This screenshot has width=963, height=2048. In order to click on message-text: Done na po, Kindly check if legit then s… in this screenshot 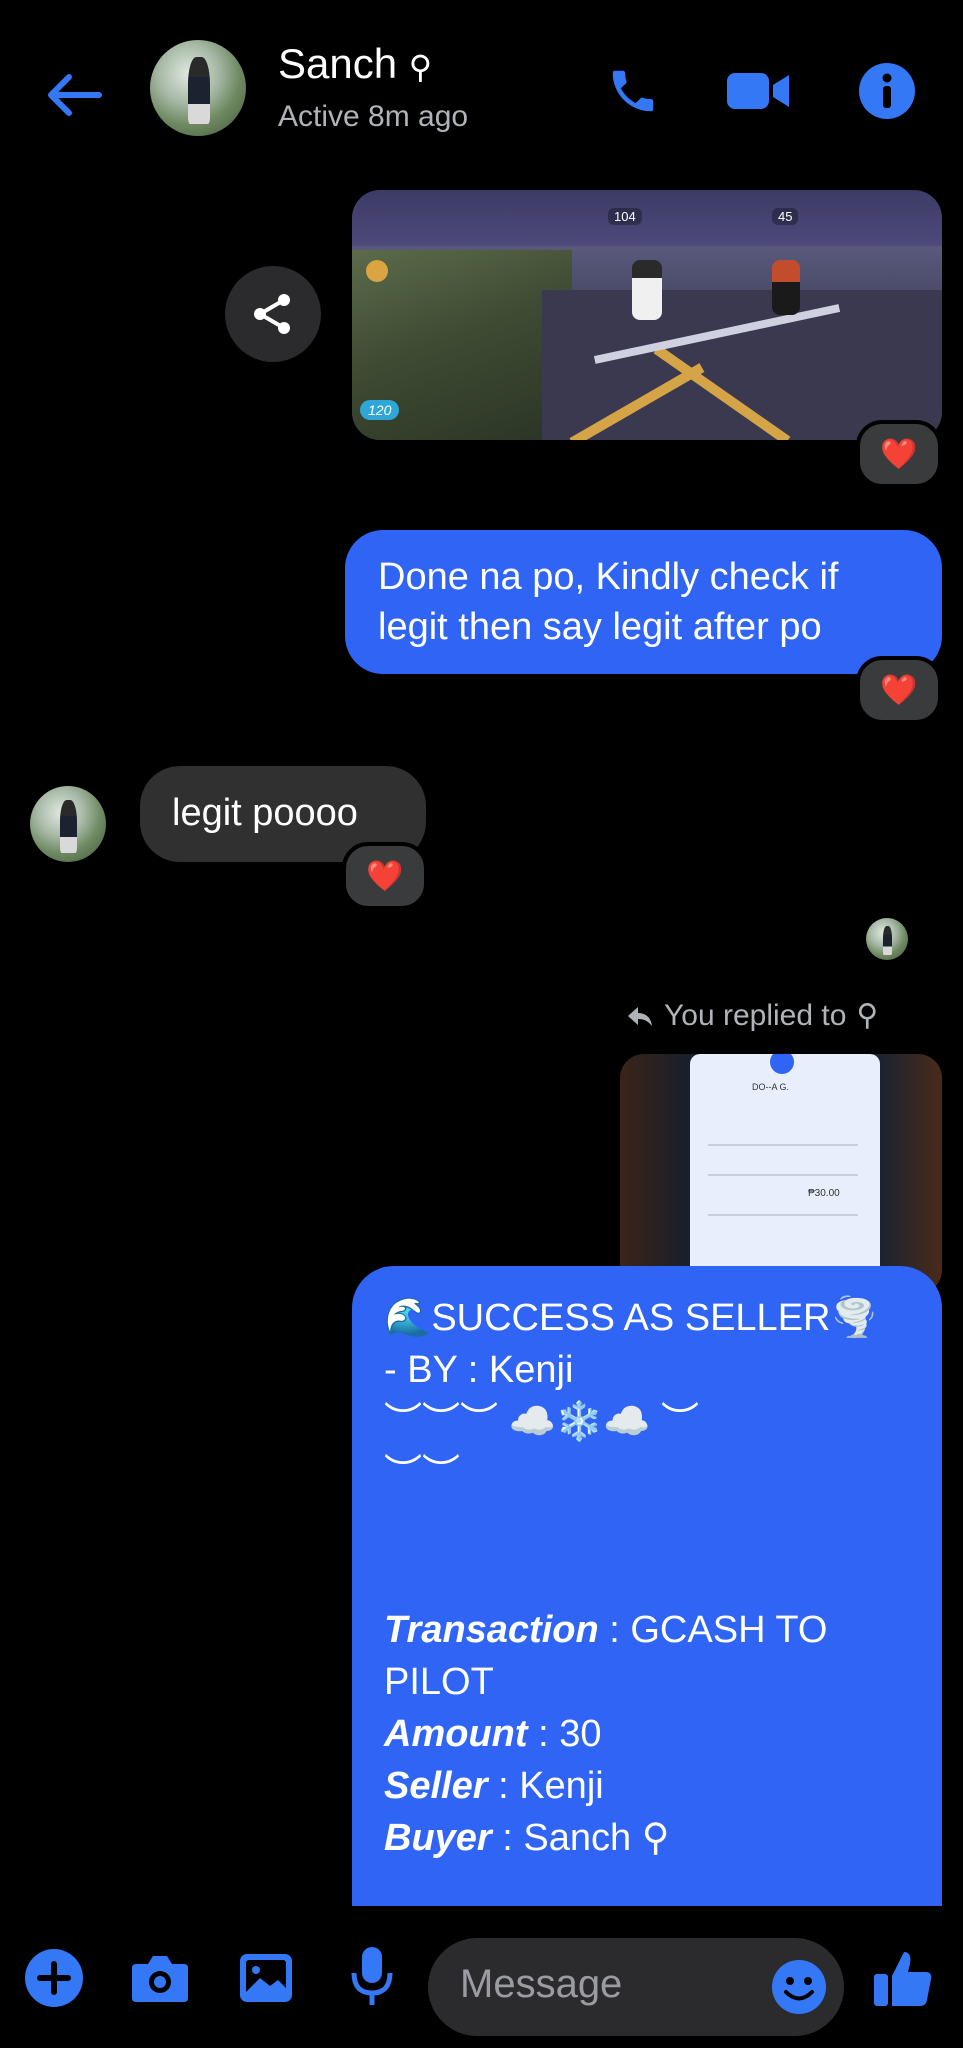, I will do `click(608, 602)`.